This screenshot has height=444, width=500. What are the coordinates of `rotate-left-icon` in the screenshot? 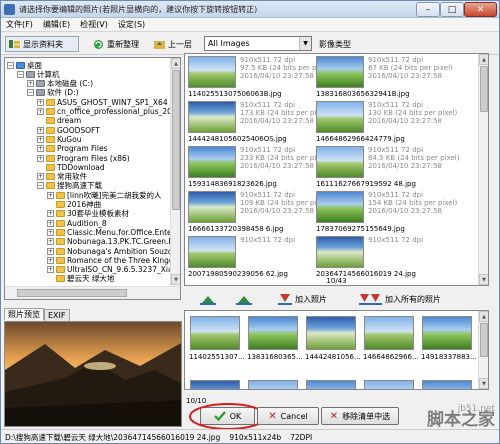 It's located at (208, 300).